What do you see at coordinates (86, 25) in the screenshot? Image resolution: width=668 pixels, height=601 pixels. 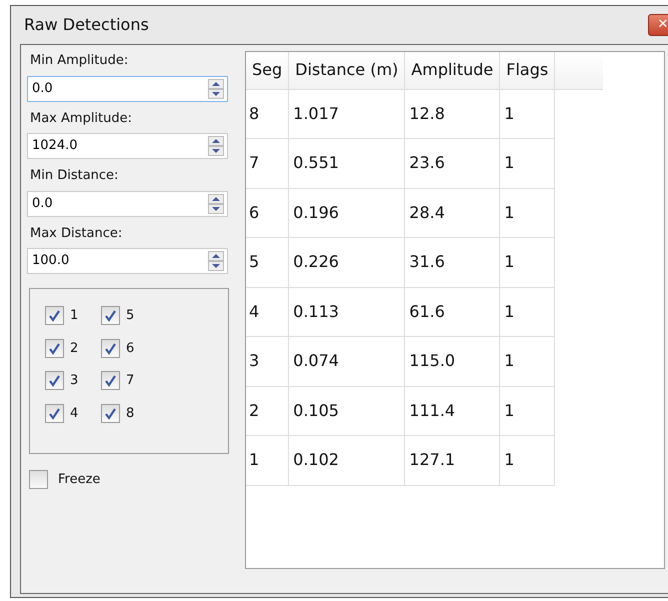 I see `window-title: Raw Detections` at bounding box center [86, 25].